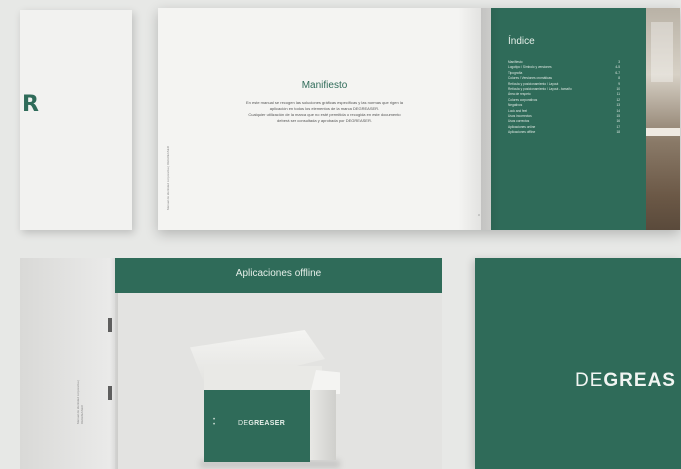  What do you see at coordinates (491, 119) in the screenshot?
I see `spine-shadow` at bounding box center [491, 119].